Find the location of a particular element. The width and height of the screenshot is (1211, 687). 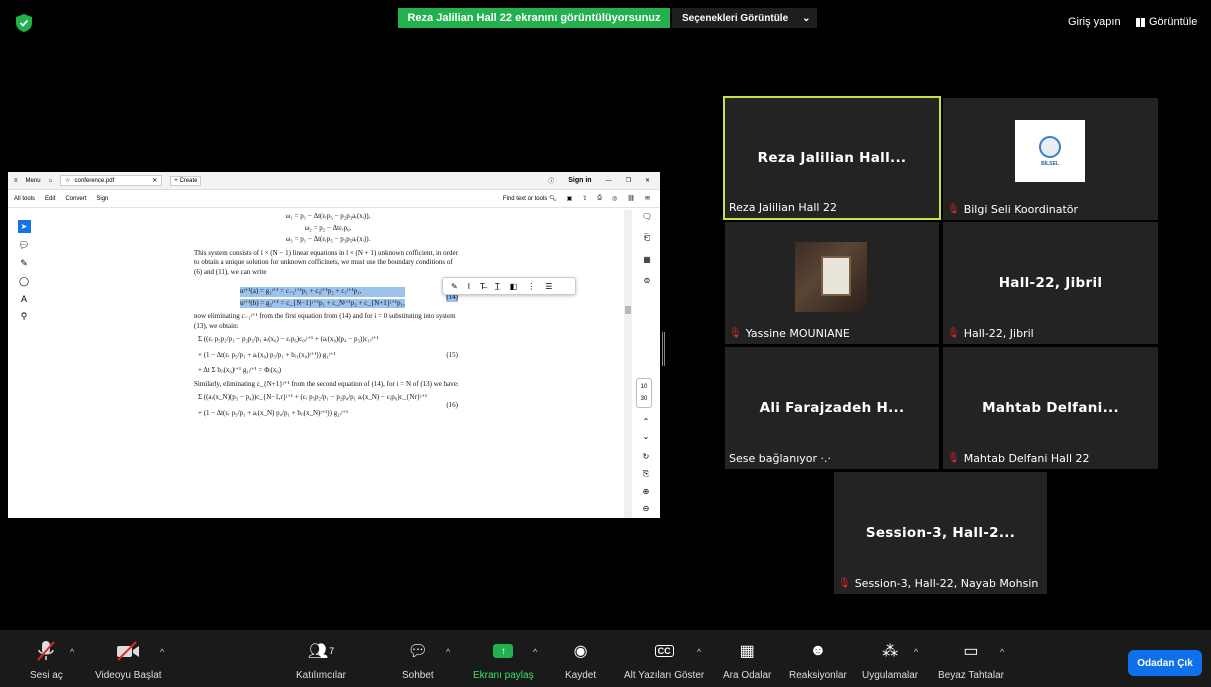

view-button: Görüntüle is located at coordinates (1166, 22).